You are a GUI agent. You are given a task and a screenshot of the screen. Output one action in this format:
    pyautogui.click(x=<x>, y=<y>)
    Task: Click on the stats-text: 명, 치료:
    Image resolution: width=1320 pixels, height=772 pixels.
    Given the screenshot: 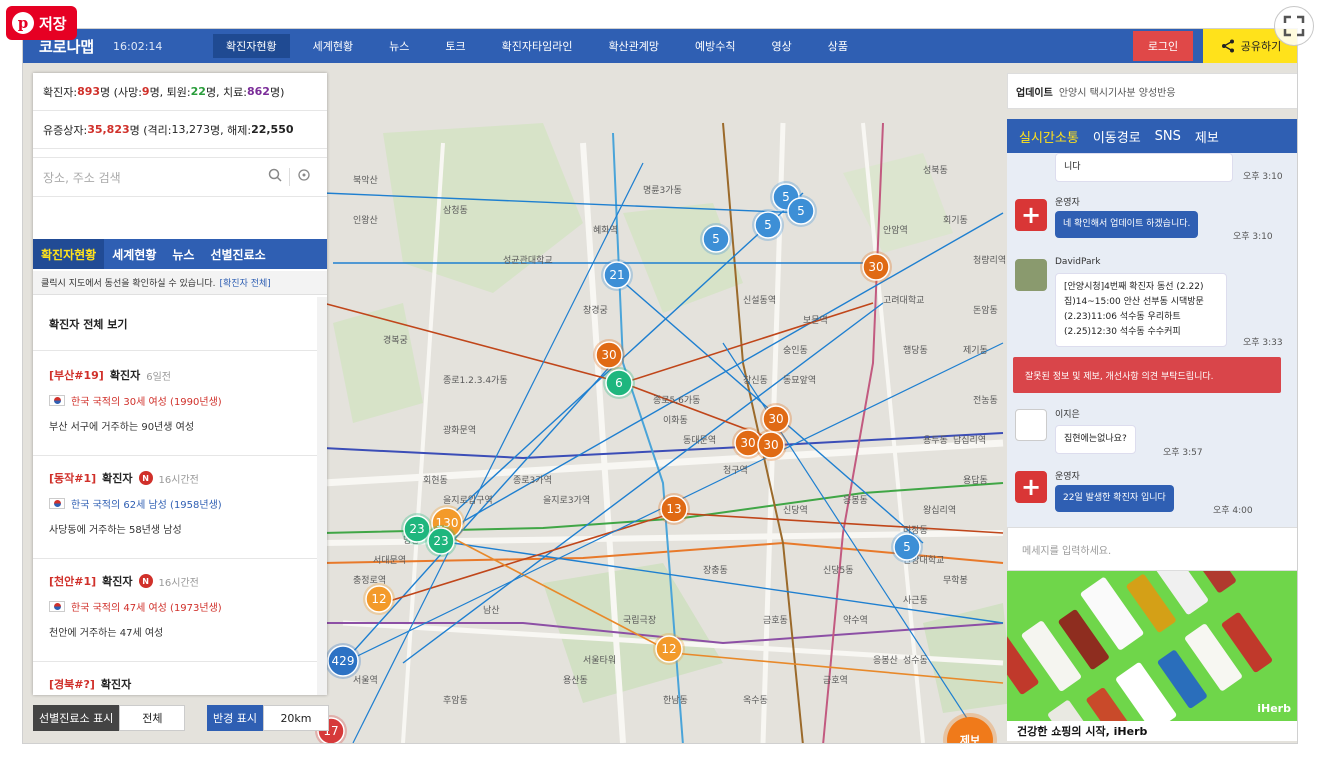 What is the action you would take?
    pyautogui.click(x=226, y=92)
    